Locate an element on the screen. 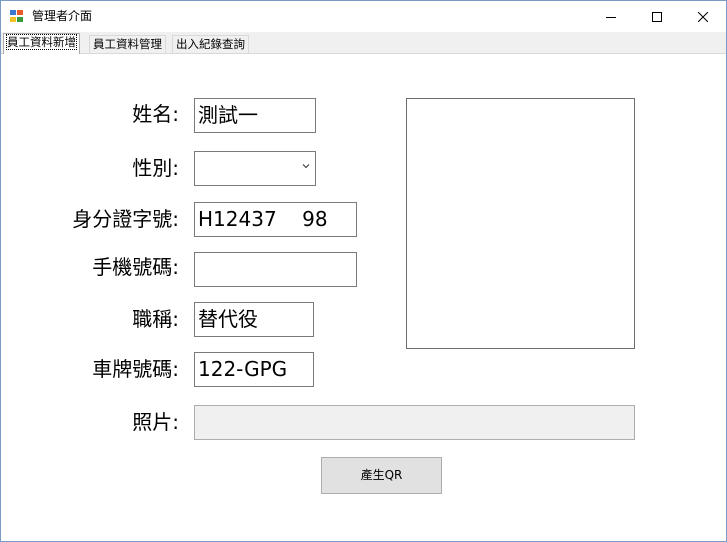 The width and height of the screenshot is (727, 542). plate-input: 122-GPG is located at coordinates (254, 369).